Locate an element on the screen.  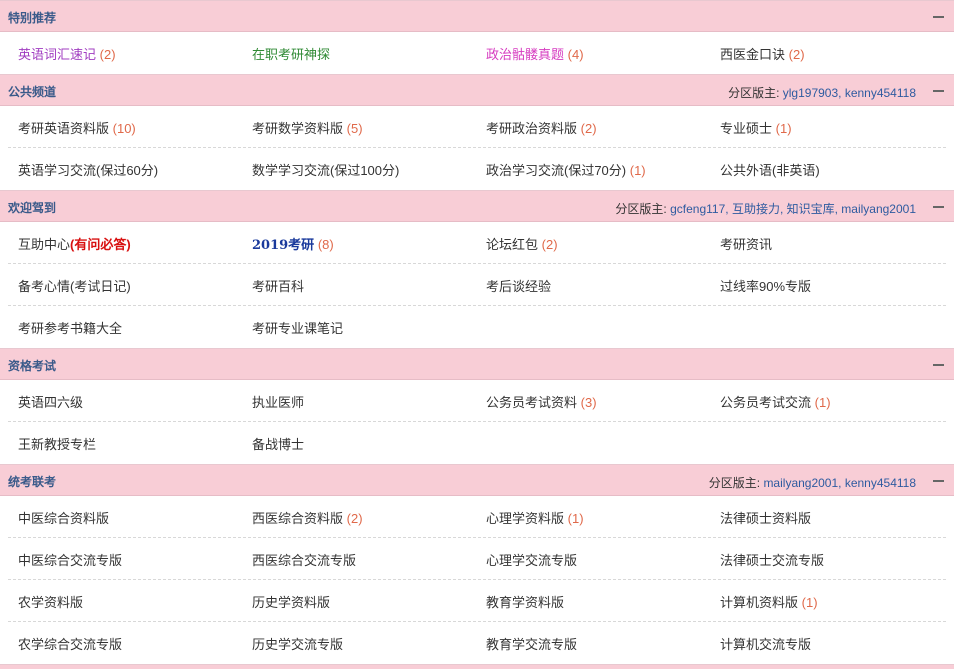
forum-item: 论坛红包 (2) is located at coordinates (522, 243).